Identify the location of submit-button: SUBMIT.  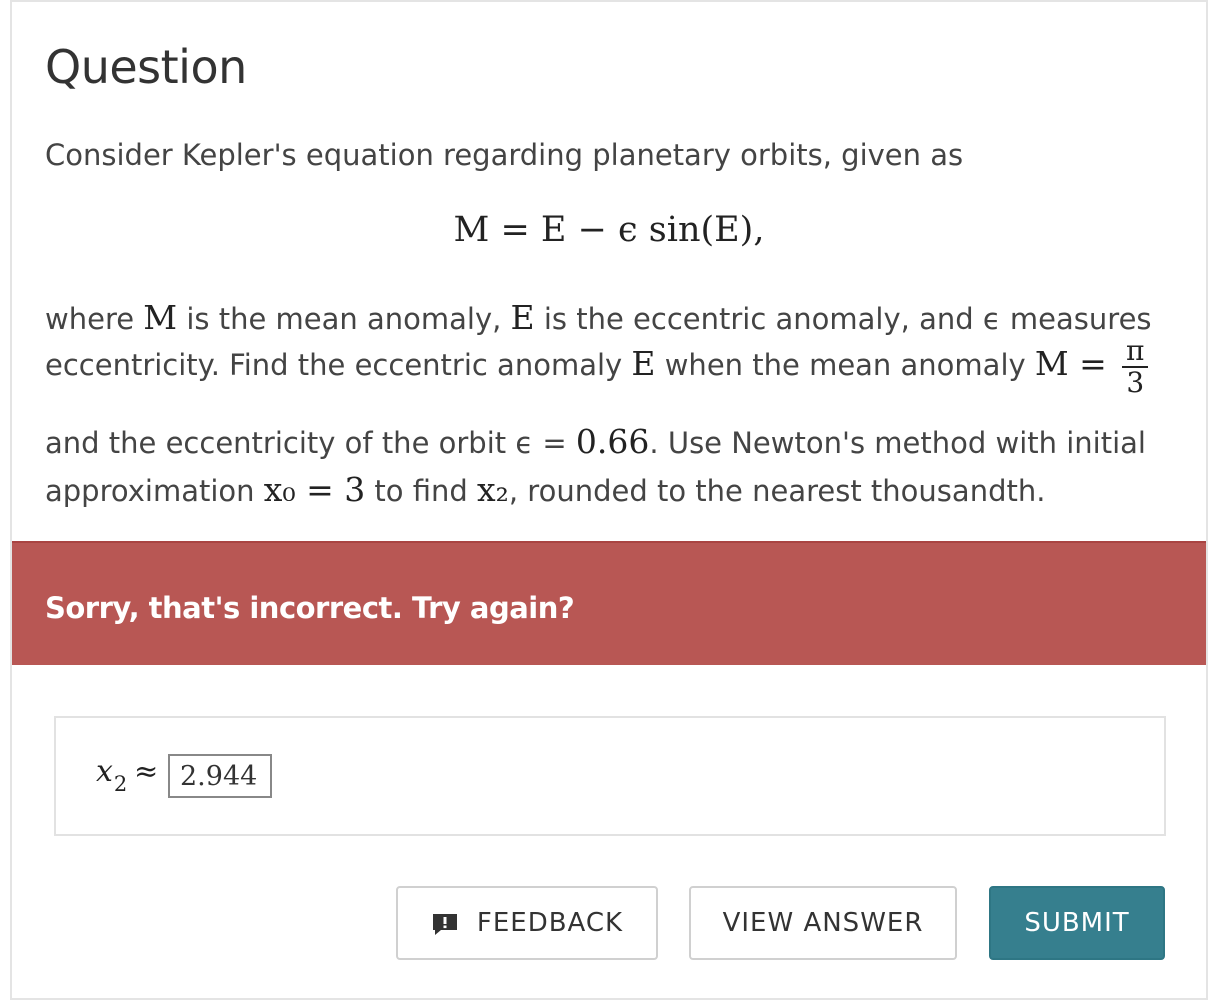
(1077, 923).